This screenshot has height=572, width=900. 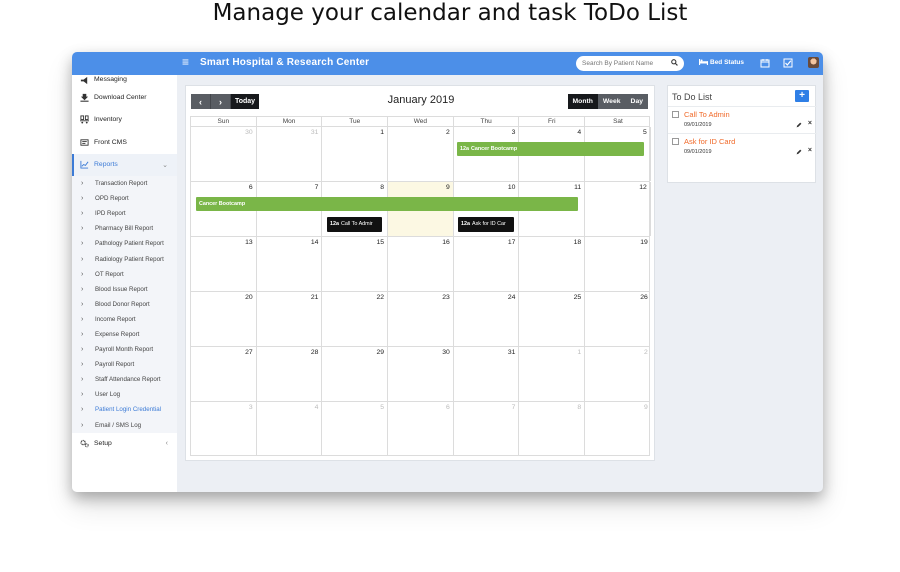 I want to click on view-month-button: Month, so click(x=582, y=101).